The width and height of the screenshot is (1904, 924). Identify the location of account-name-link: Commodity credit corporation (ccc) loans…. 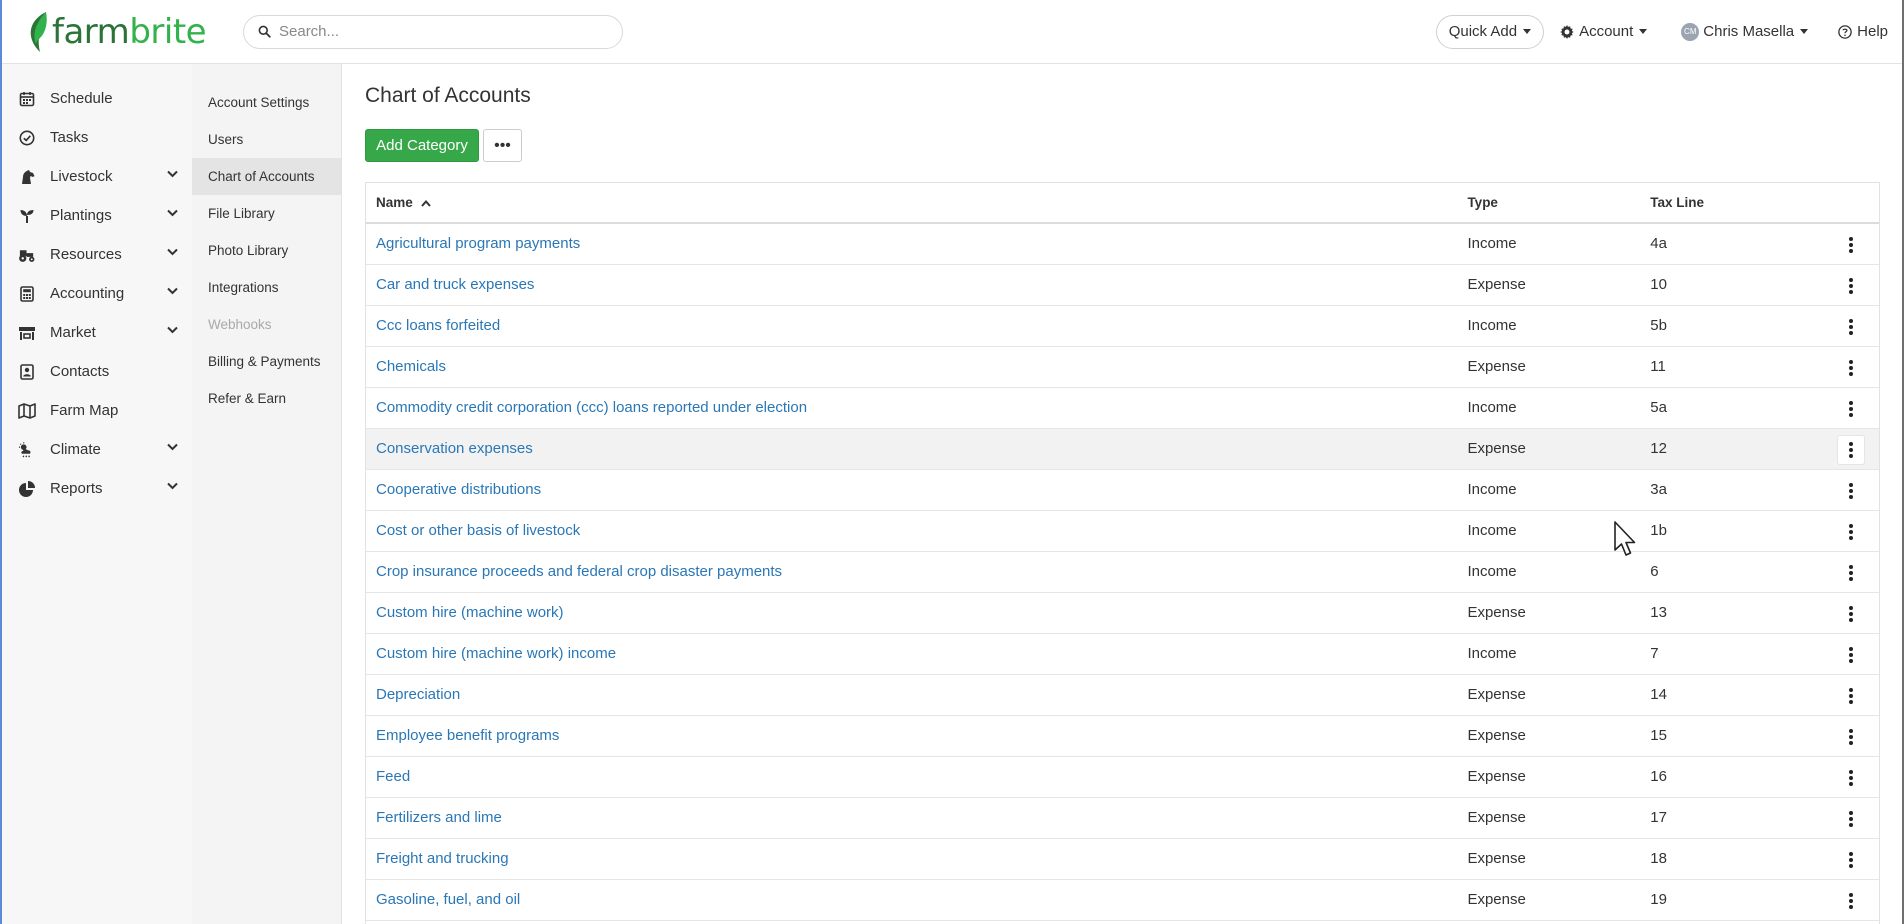
(591, 407).